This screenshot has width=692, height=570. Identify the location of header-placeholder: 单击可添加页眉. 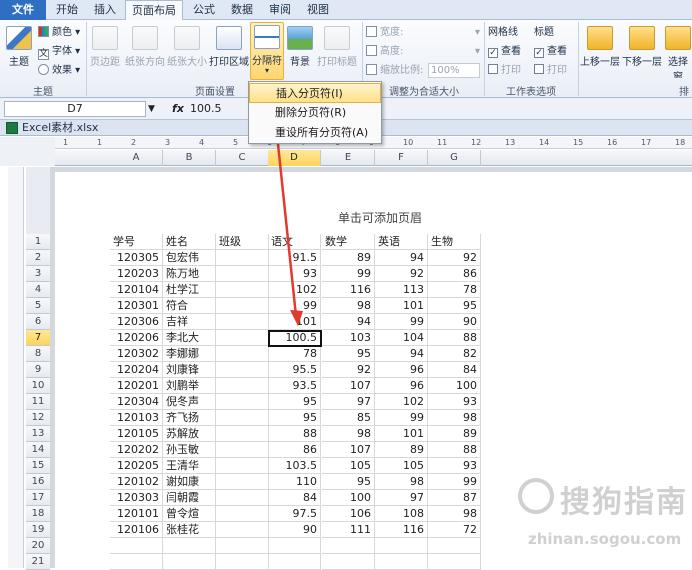
(380, 217).